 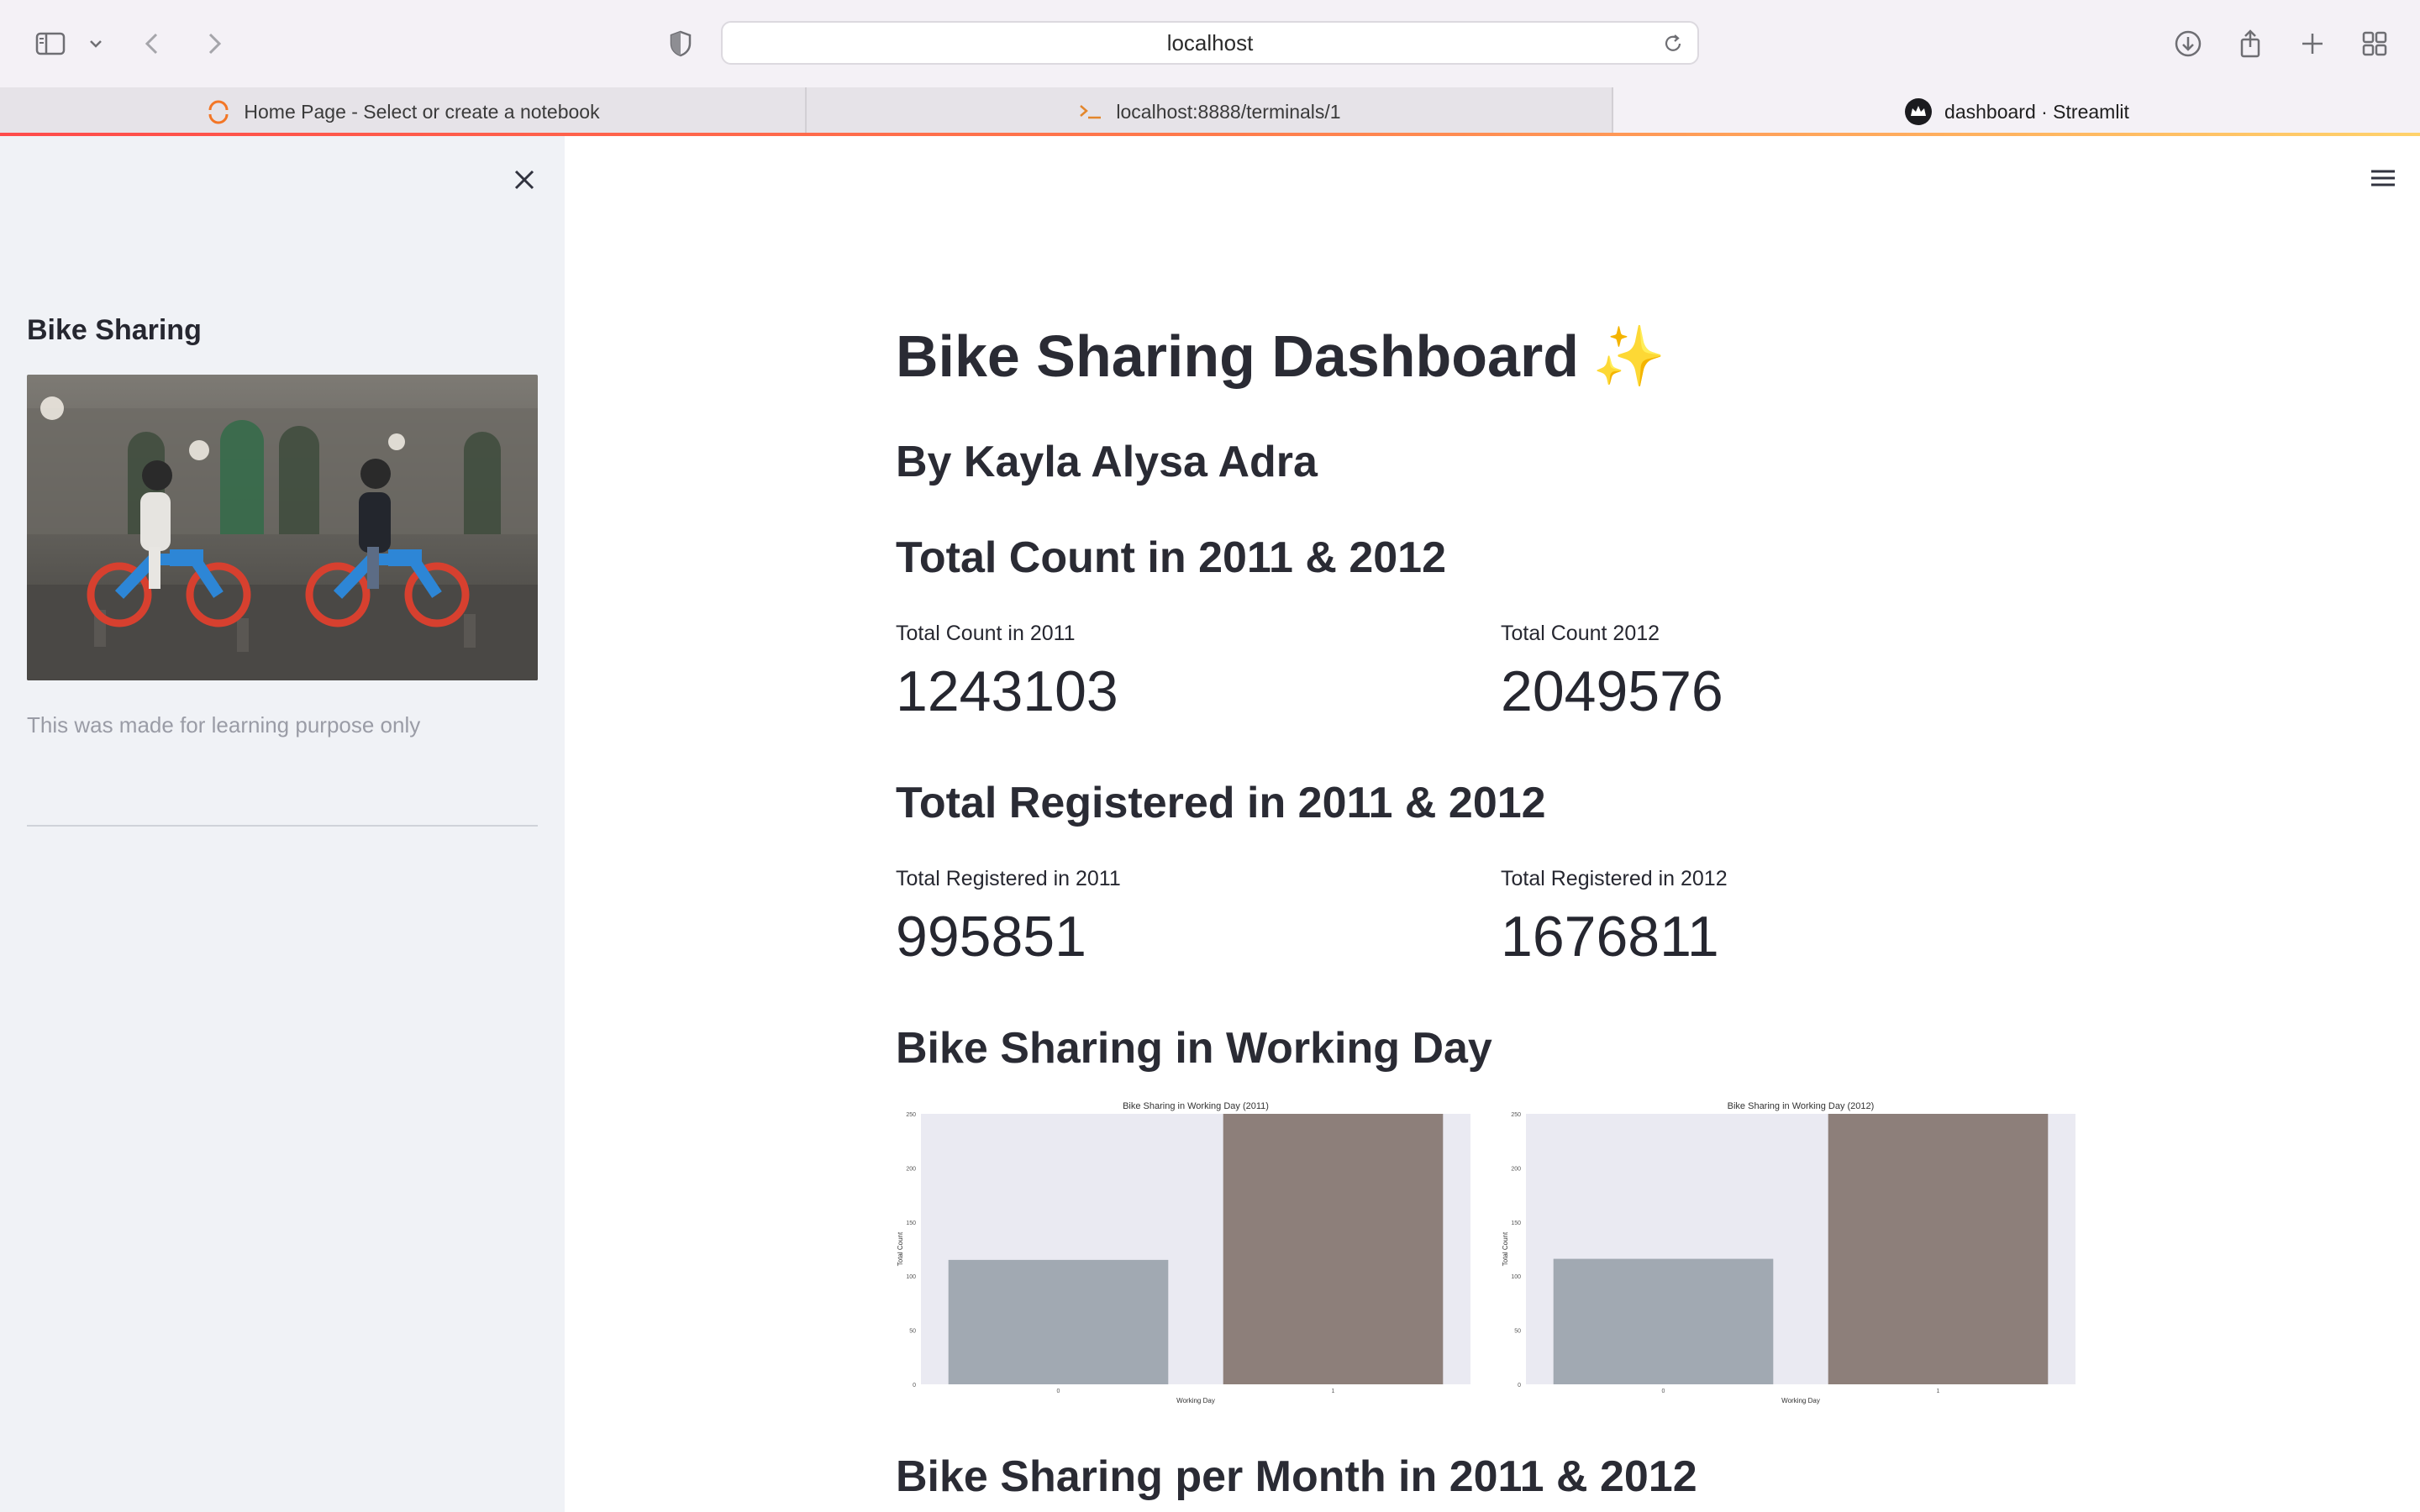 I want to click on page-title: Bike Sharing Dashboard ✨, so click(x=1281, y=357).